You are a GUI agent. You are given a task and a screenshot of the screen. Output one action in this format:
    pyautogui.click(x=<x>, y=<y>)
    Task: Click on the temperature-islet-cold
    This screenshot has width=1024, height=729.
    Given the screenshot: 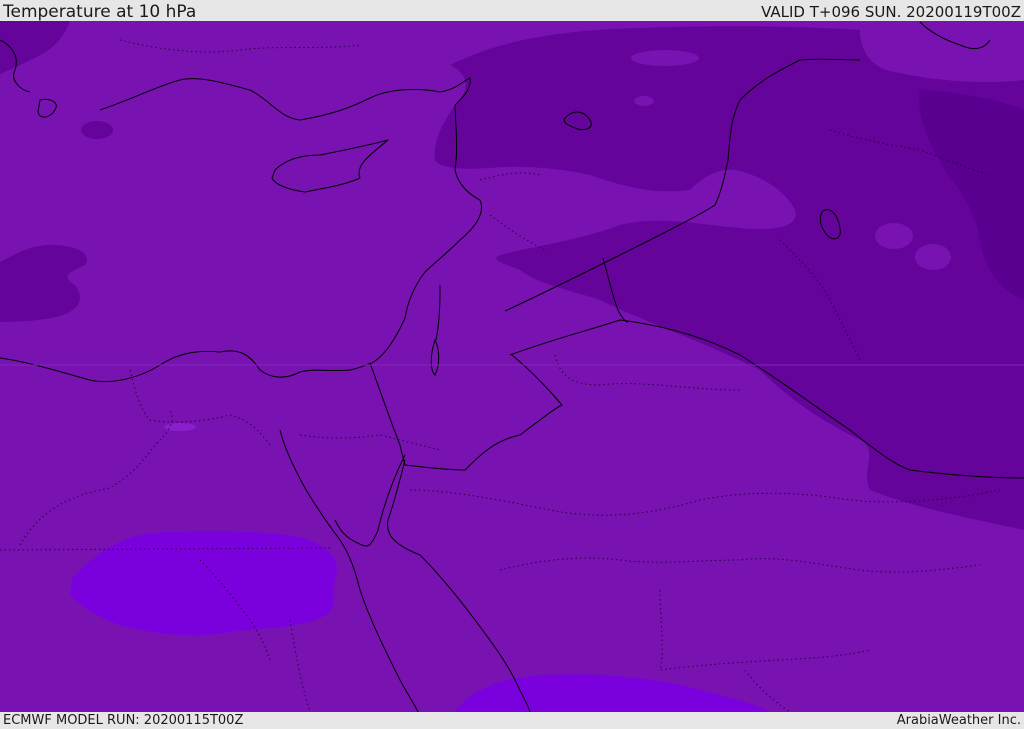 What is the action you would take?
    pyautogui.click(x=97, y=130)
    